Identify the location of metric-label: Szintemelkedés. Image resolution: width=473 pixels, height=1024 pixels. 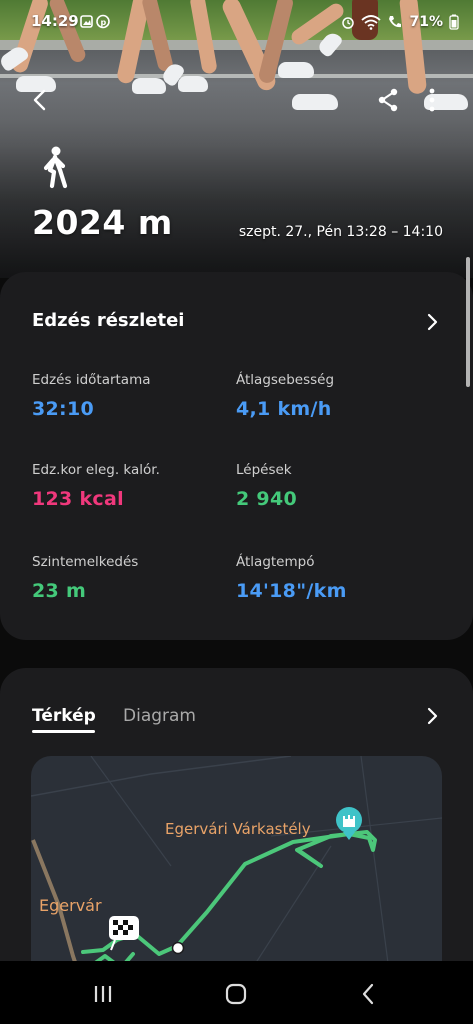
(85, 562).